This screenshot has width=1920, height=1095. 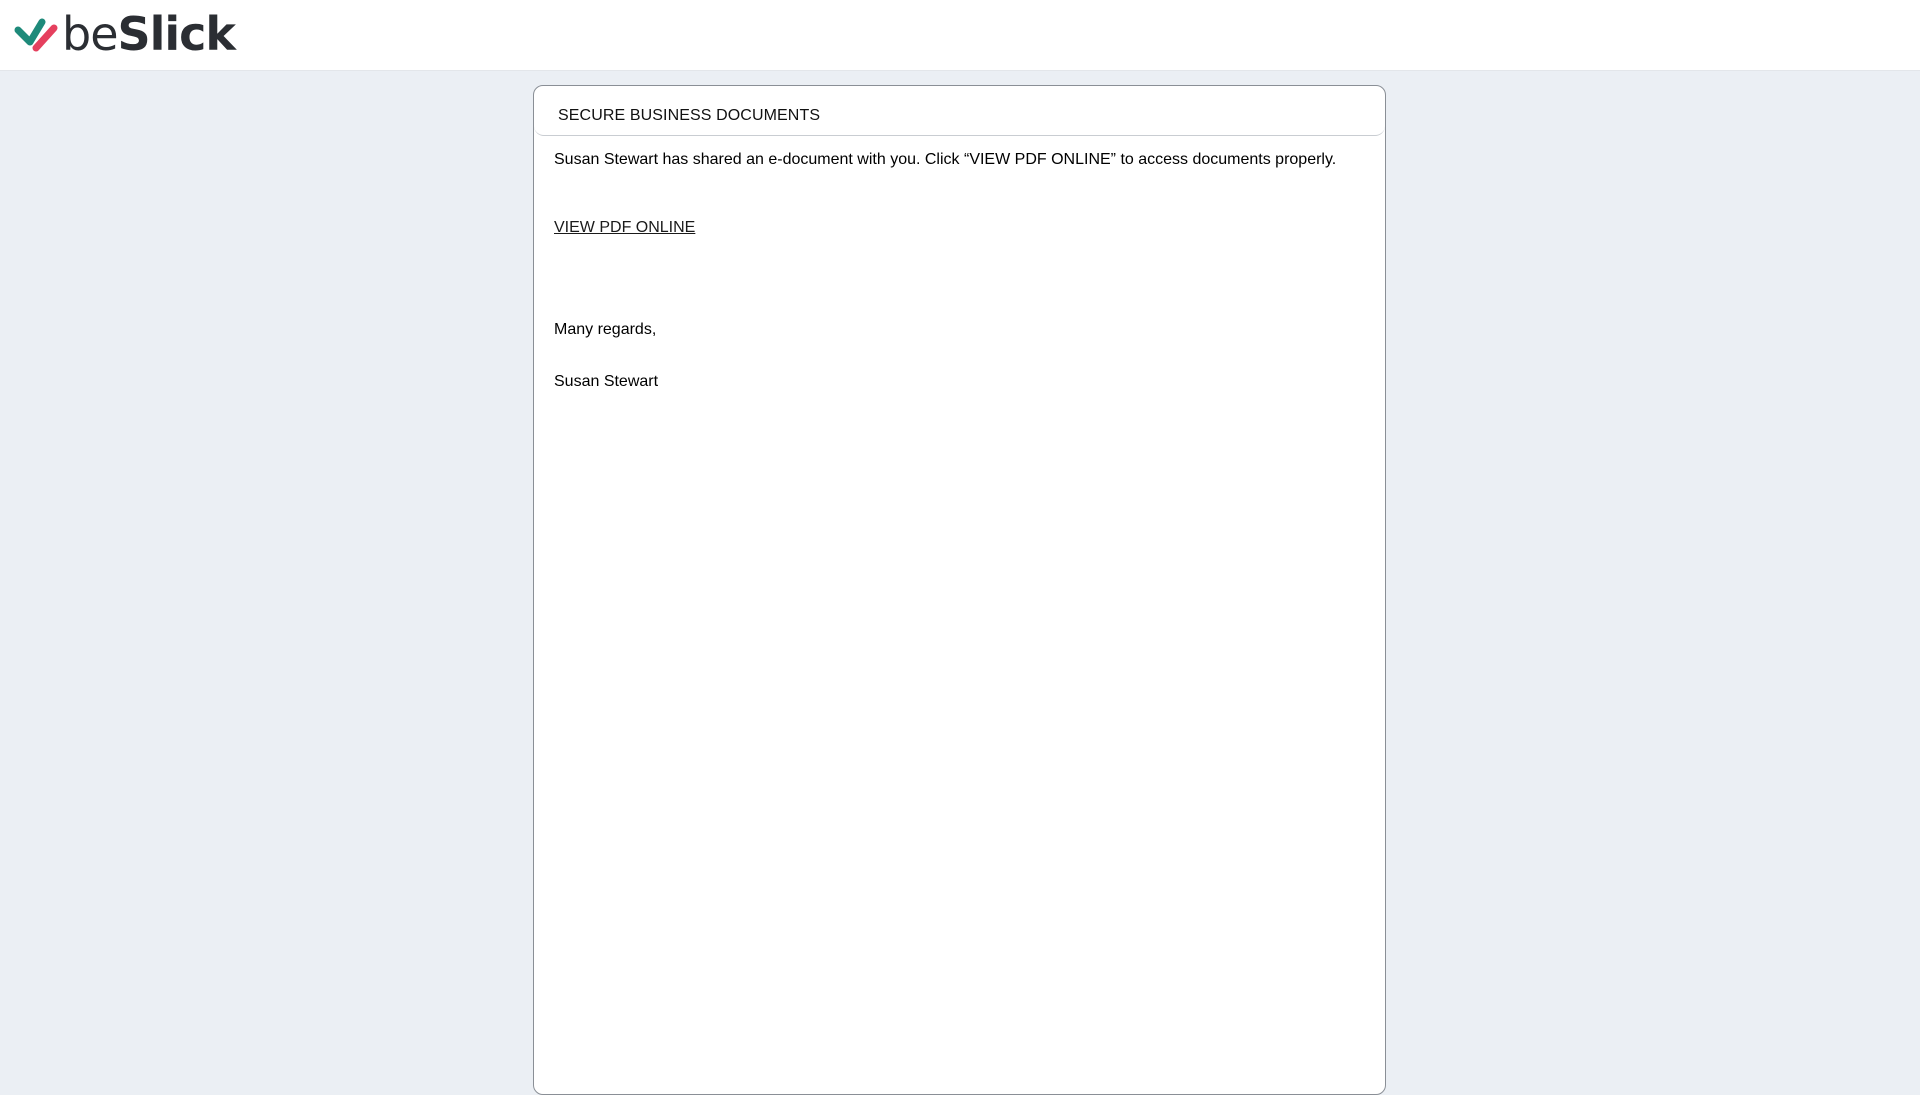 I want to click on top-bar: beSlick, so click(x=960, y=35).